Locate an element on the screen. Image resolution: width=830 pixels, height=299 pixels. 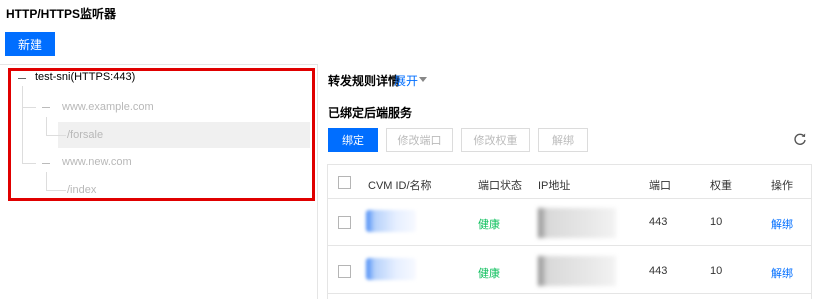
column-header-weight: 权重 is located at coordinates (721, 186).